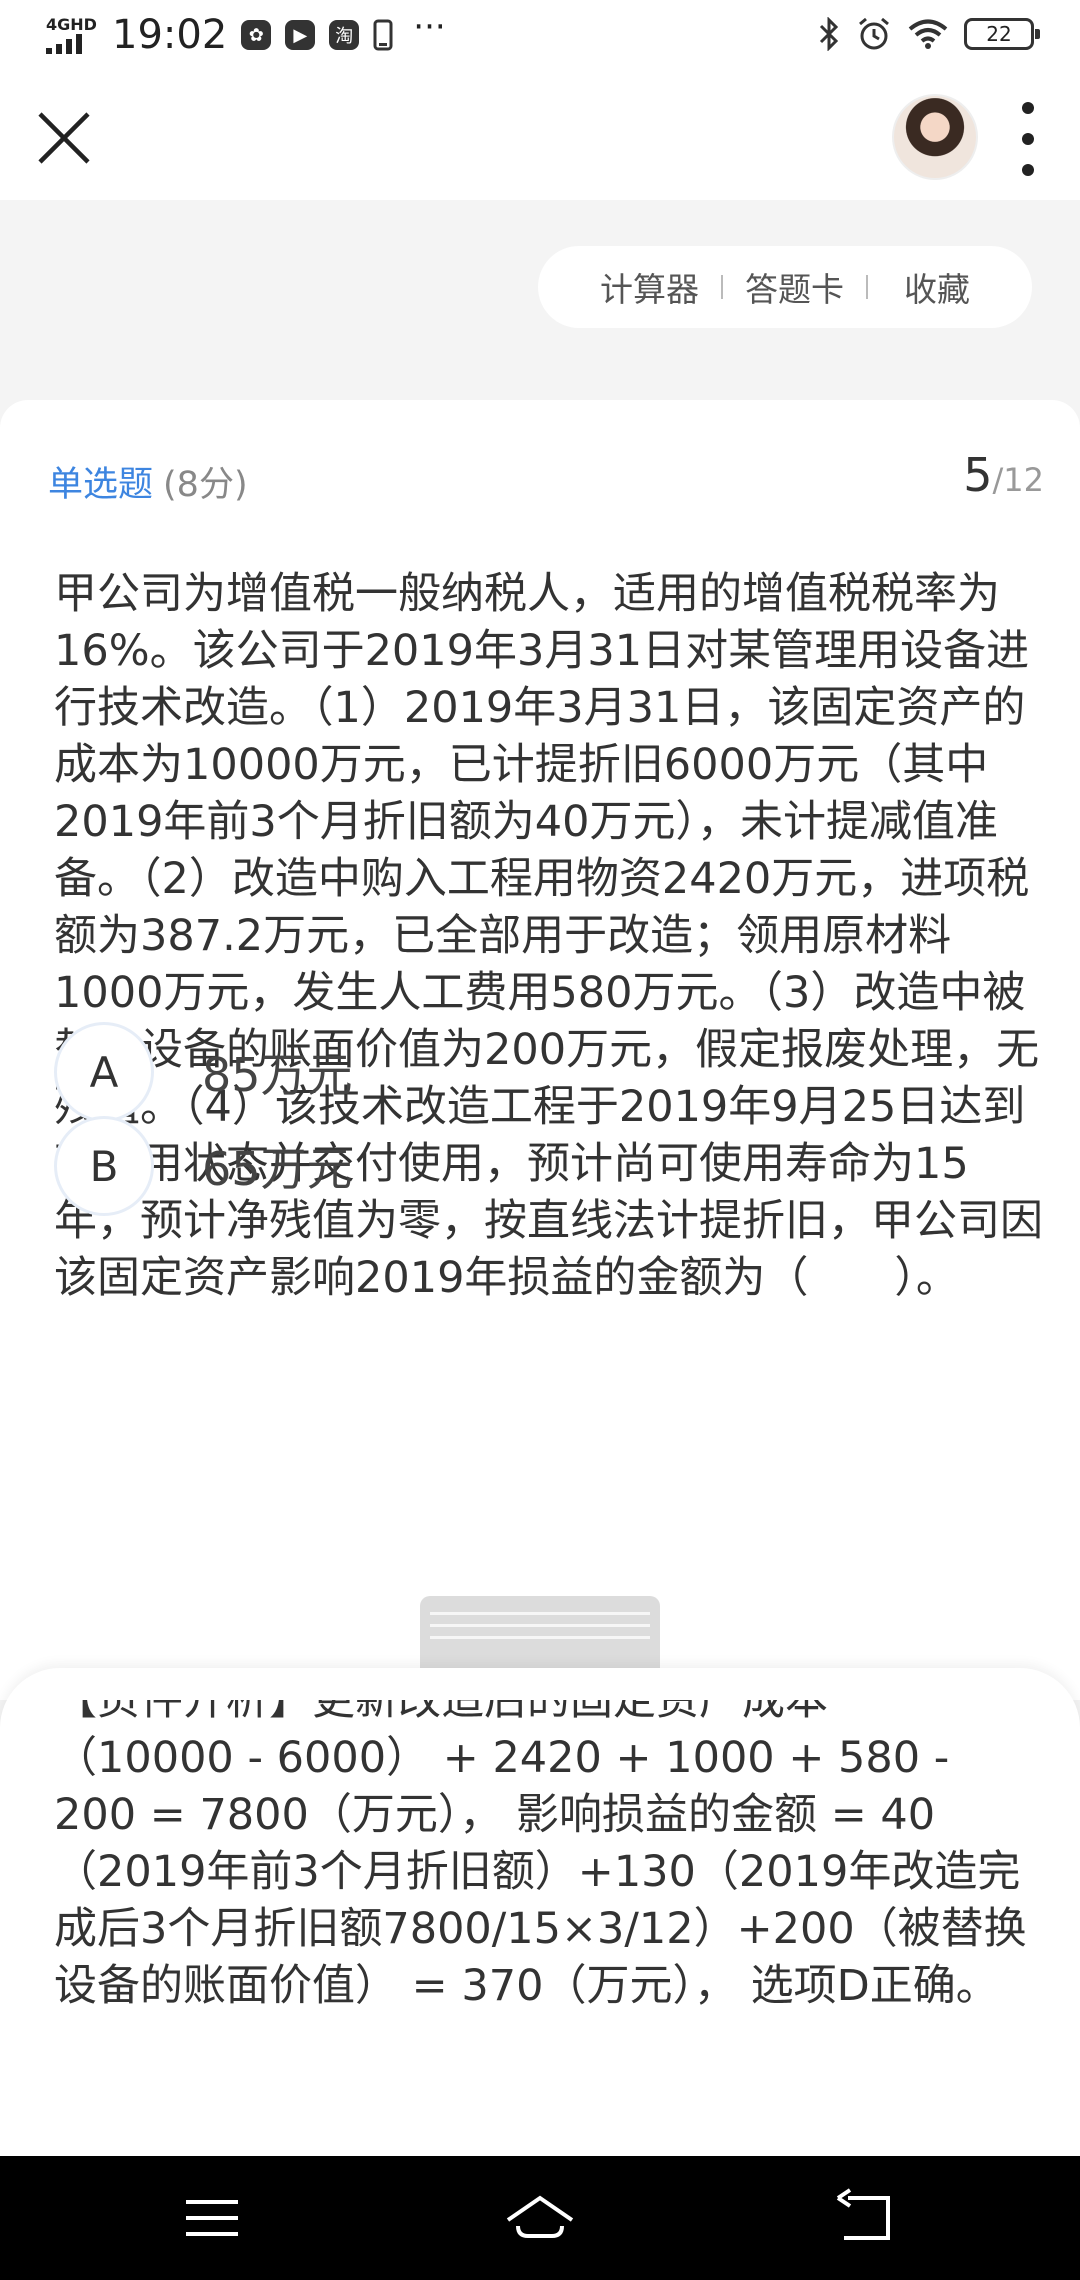  What do you see at coordinates (101, 485) in the screenshot?
I see `question-type-label: 单选题` at bounding box center [101, 485].